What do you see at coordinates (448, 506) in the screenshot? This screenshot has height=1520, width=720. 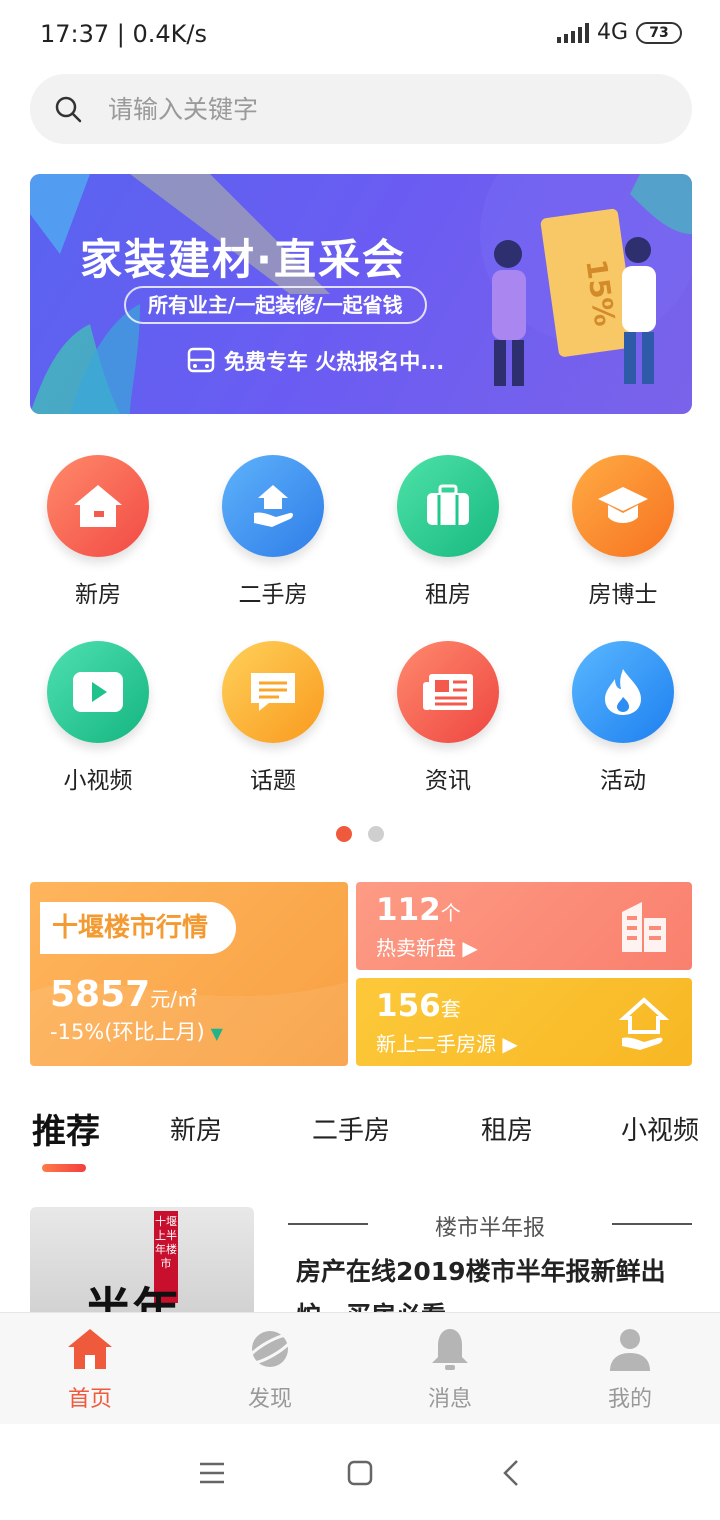 I see `briefcase-icon` at bounding box center [448, 506].